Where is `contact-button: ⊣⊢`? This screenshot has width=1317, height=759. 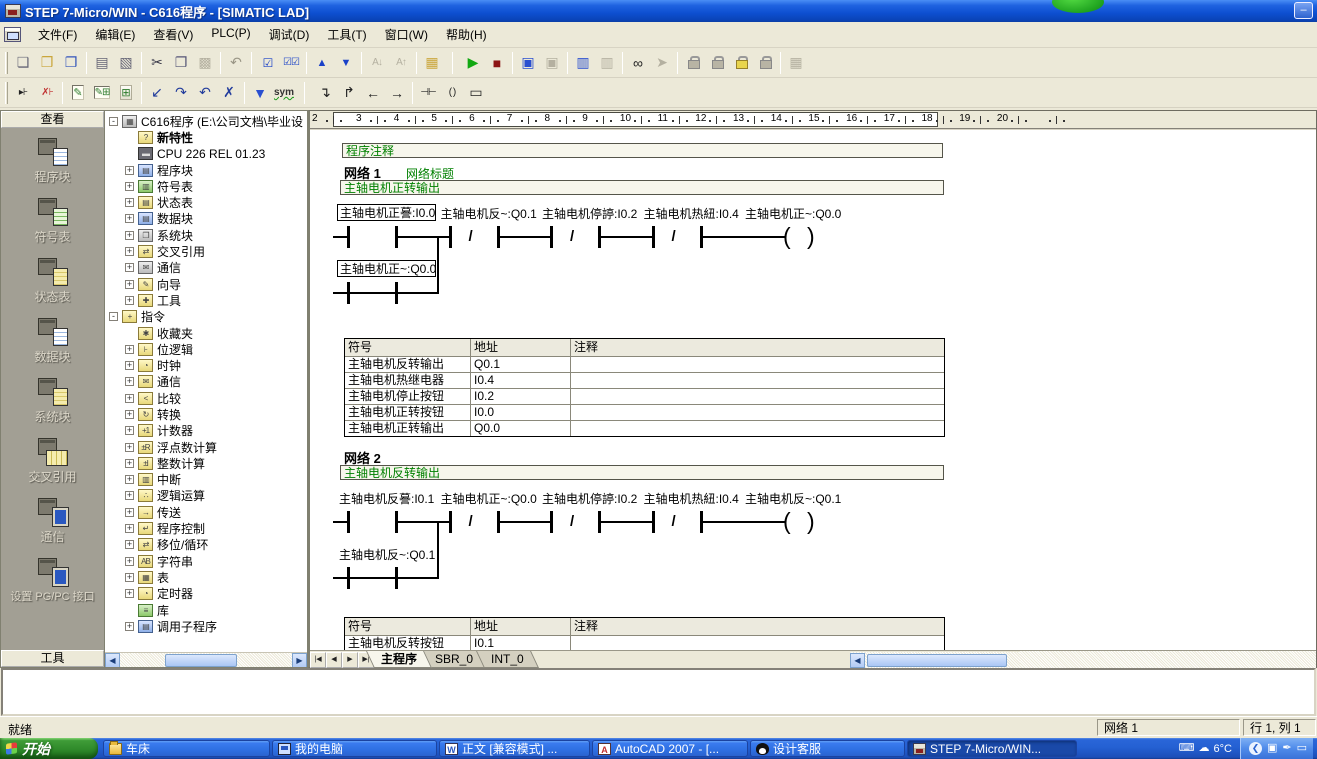 contact-button: ⊣⊢ is located at coordinates (428, 93).